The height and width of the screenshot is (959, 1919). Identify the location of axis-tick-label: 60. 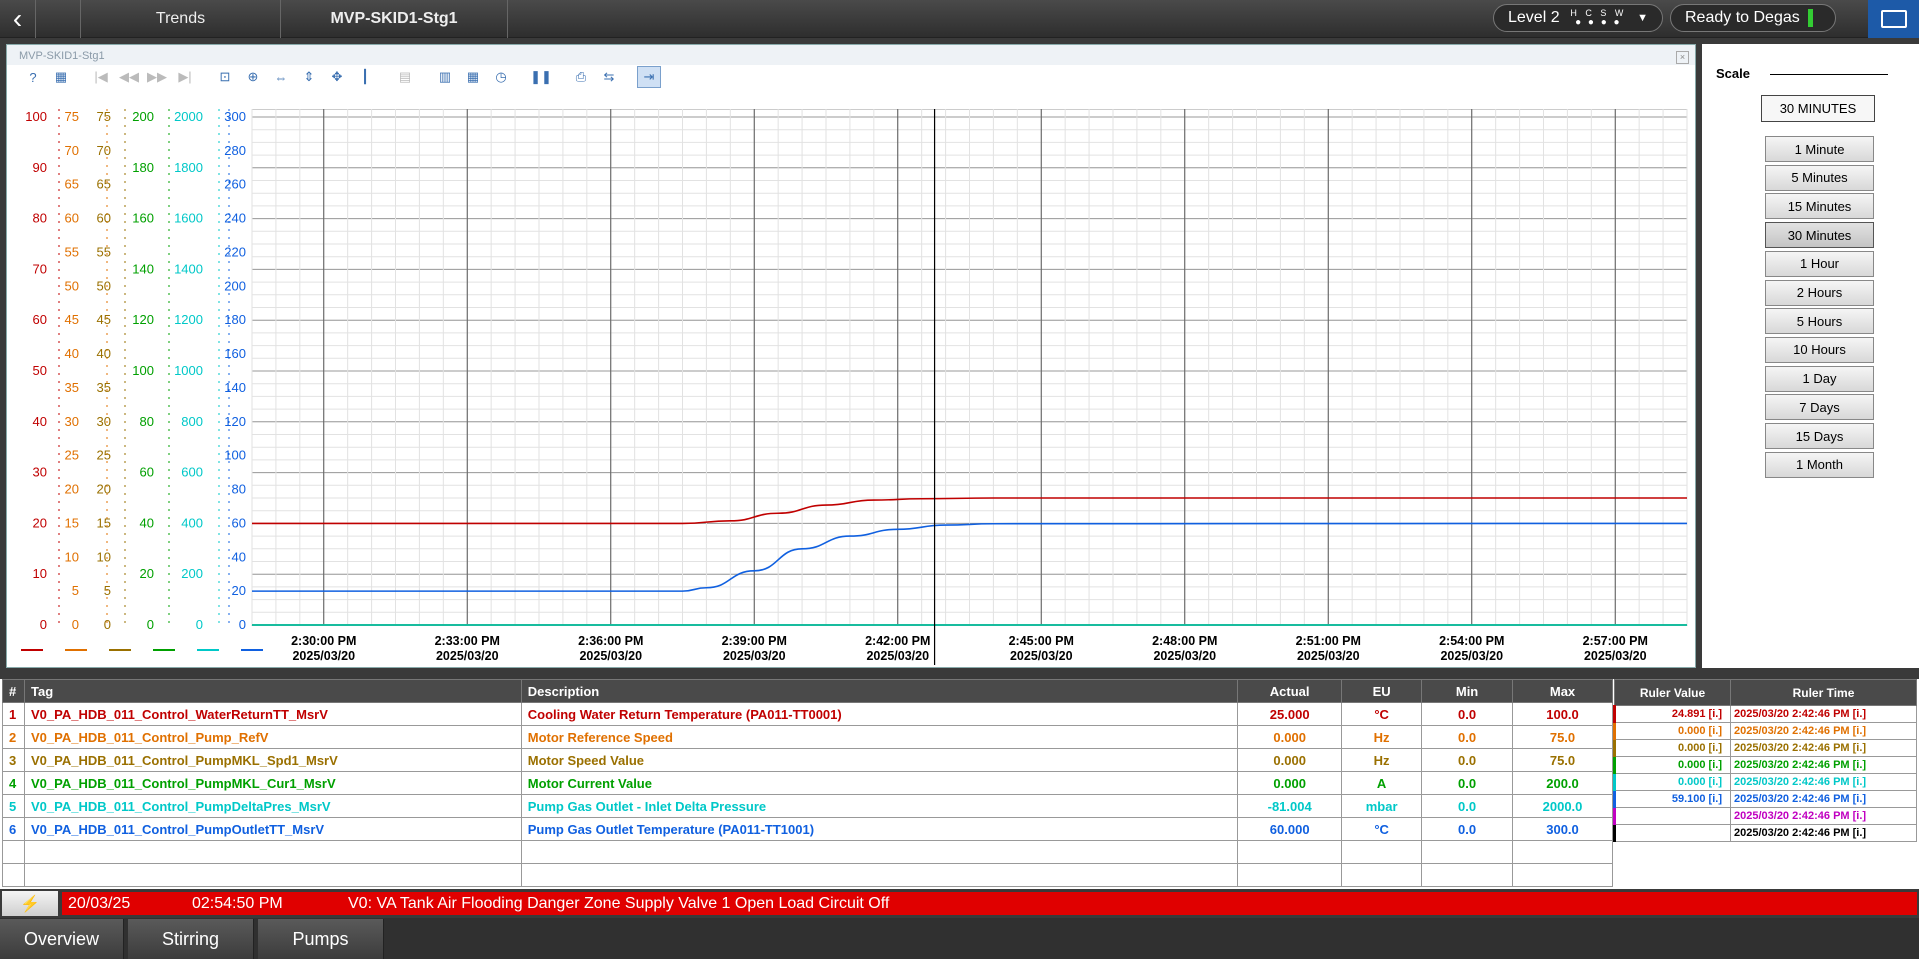
(40, 319).